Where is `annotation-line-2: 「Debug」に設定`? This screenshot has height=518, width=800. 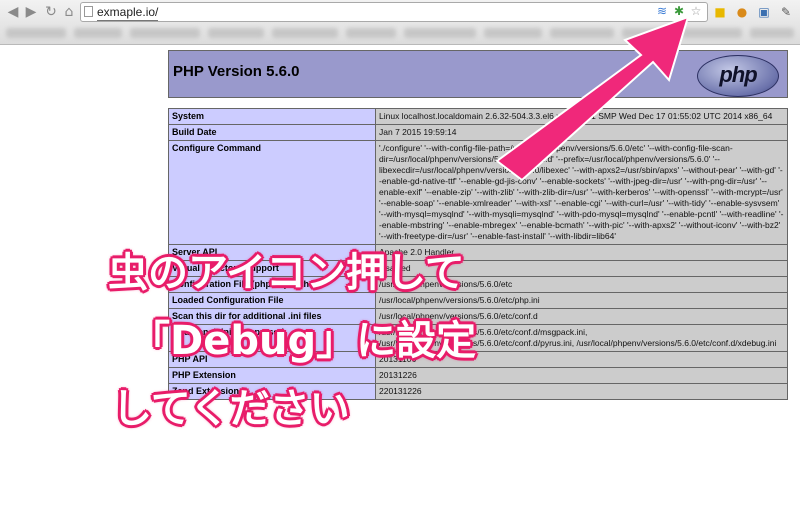 annotation-line-2: 「Debug」に設定 is located at coordinates (303, 341).